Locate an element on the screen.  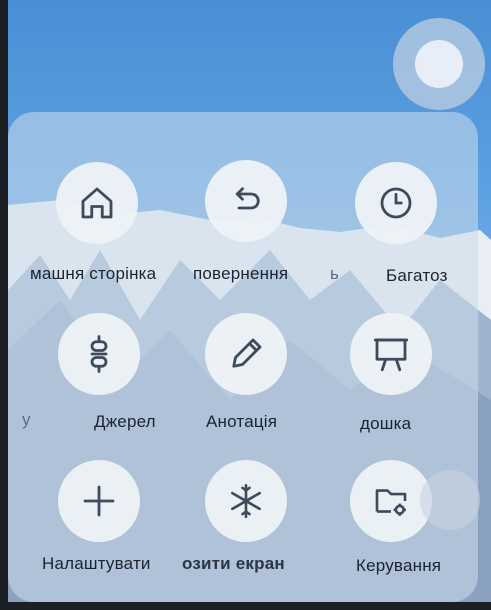
back-button is located at coordinates (246, 201).